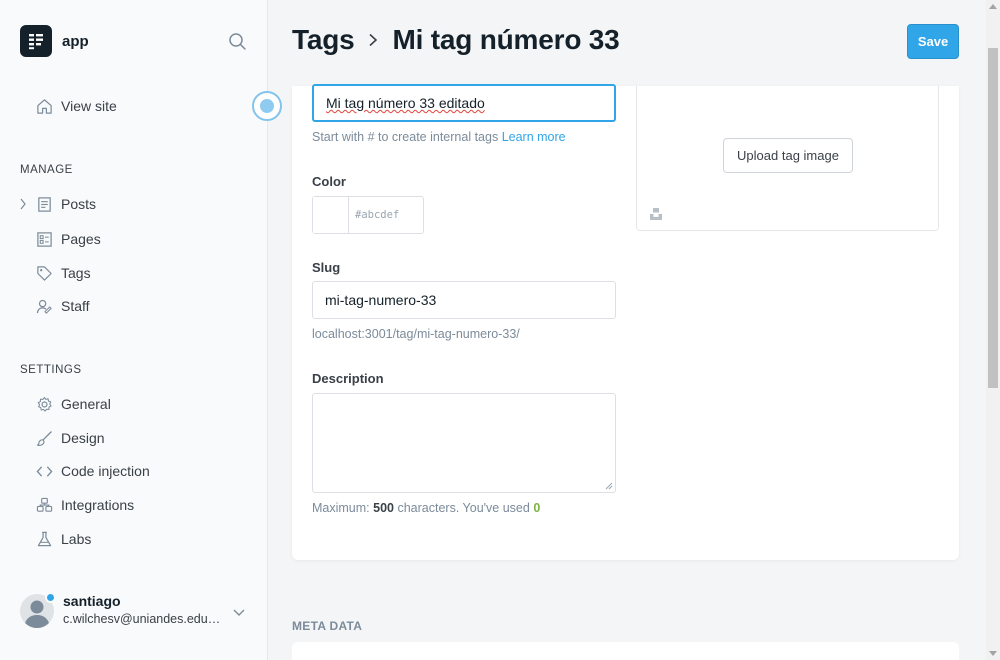 This screenshot has width=1000, height=660. What do you see at coordinates (534, 137) in the screenshot?
I see `learn-more-link: Learn more` at bounding box center [534, 137].